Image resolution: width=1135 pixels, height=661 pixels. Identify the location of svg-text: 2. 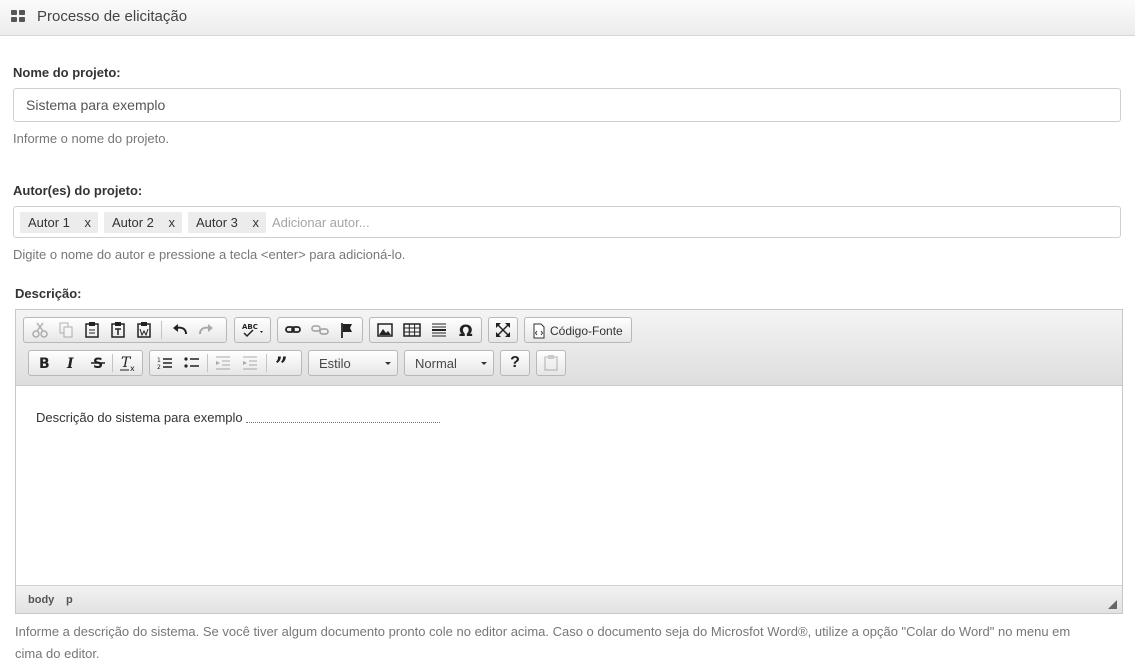
(159, 367).